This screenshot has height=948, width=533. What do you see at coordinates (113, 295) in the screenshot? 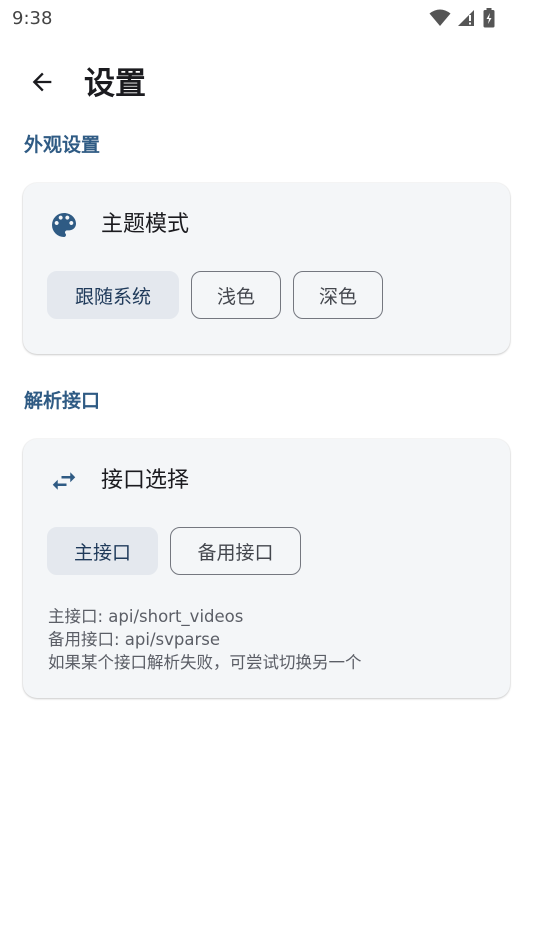
I see `theme-option-follow-system: 跟随系统` at bounding box center [113, 295].